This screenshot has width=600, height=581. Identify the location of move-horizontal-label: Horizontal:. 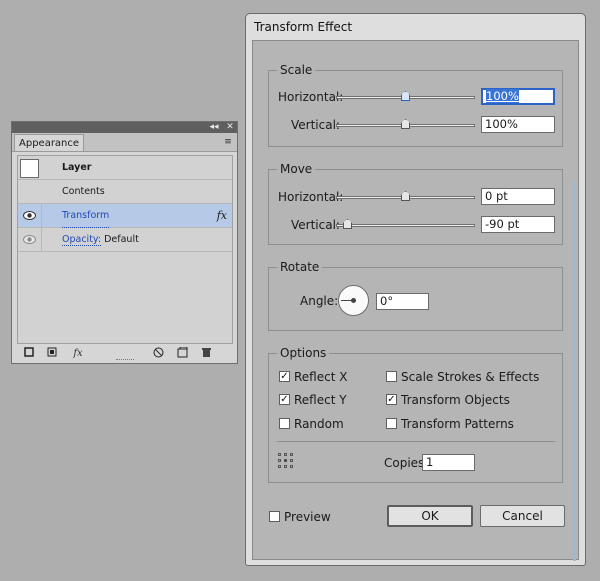
(311, 197).